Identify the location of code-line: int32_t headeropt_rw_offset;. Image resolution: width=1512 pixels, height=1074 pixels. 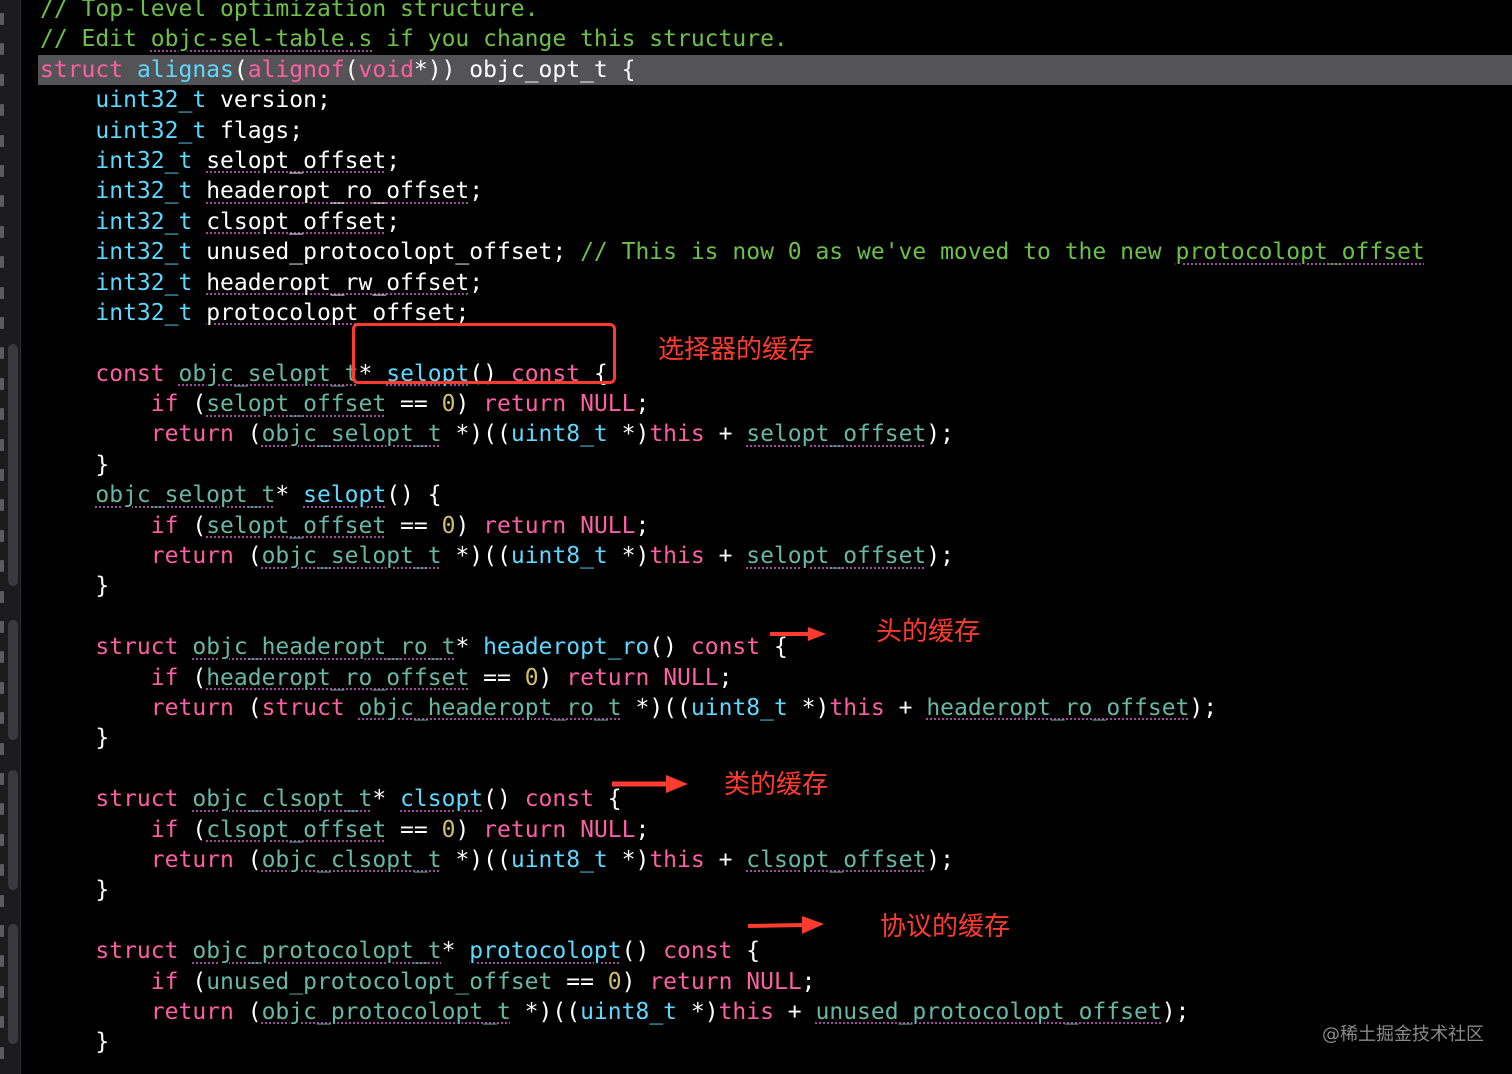
(775, 283).